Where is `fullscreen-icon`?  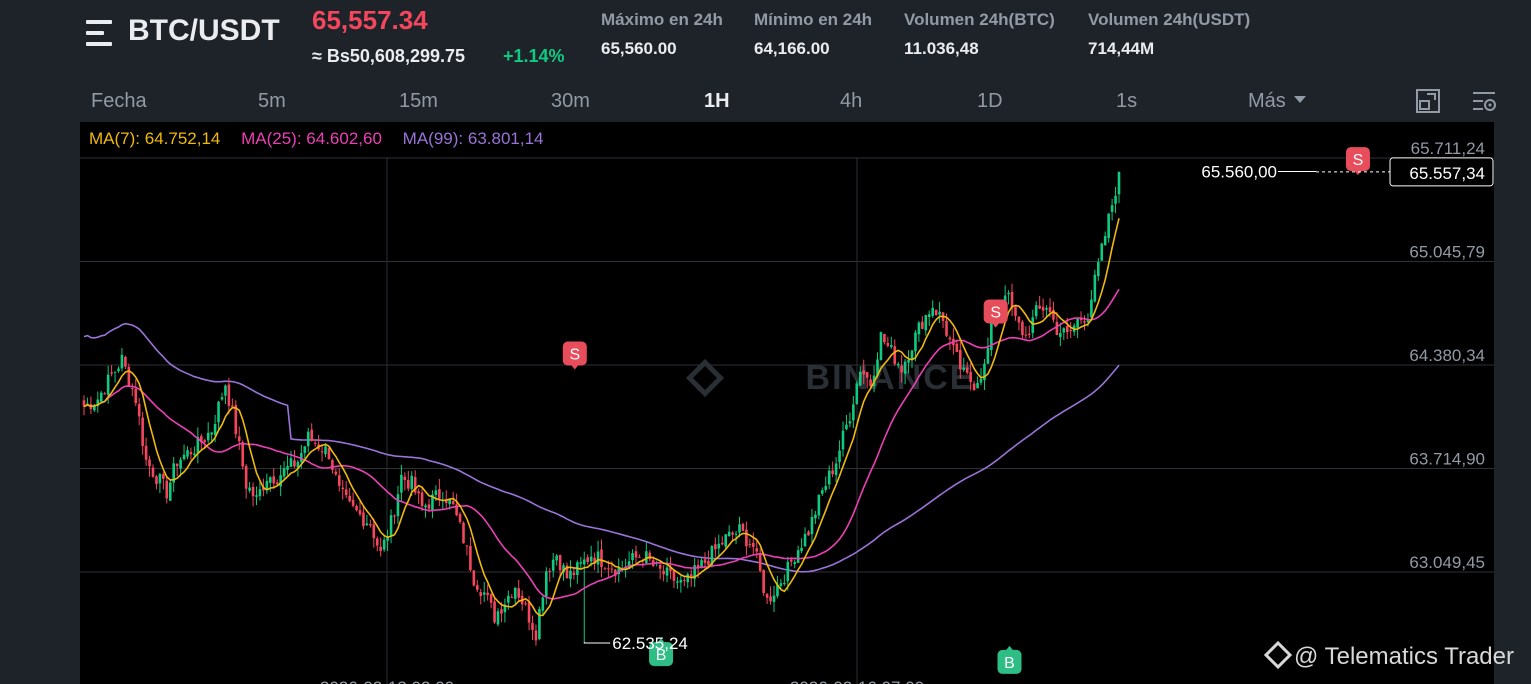
fullscreen-icon is located at coordinates (1428, 101).